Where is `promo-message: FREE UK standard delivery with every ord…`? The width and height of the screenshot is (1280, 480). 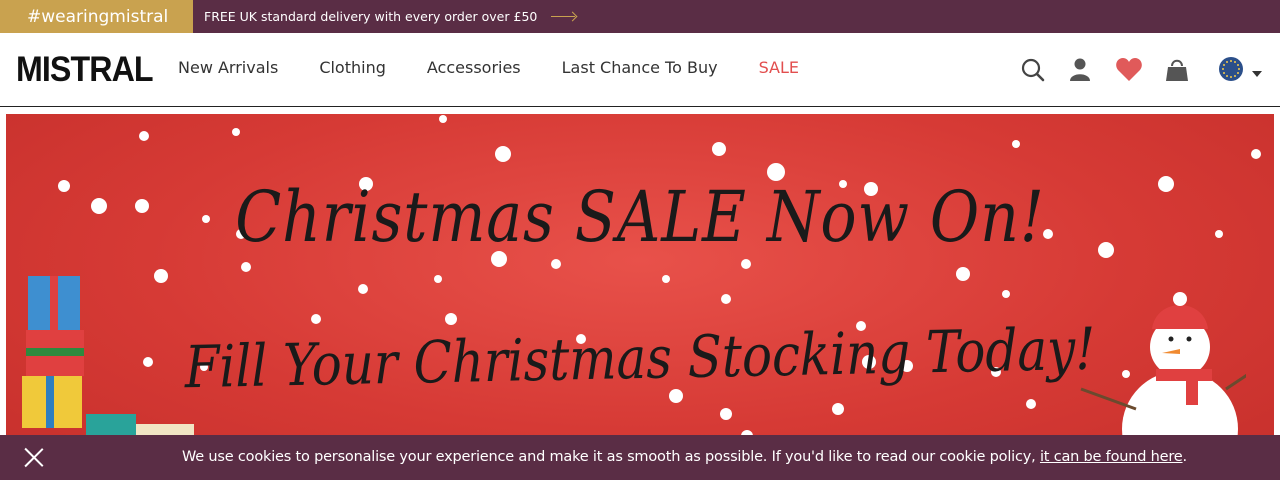
promo-message: FREE UK standard delivery with every ord… is located at coordinates (391, 16).